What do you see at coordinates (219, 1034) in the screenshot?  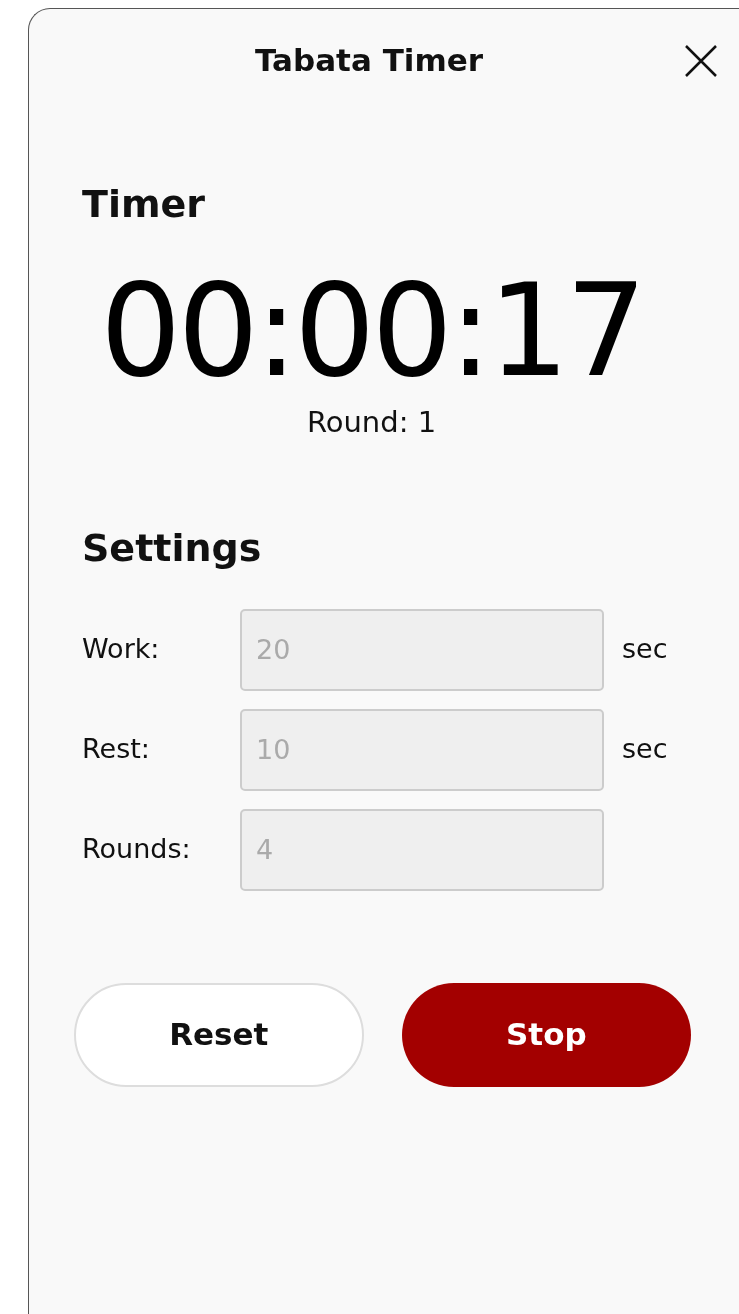 I see `reset-button: Reset` at bounding box center [219, 1034].